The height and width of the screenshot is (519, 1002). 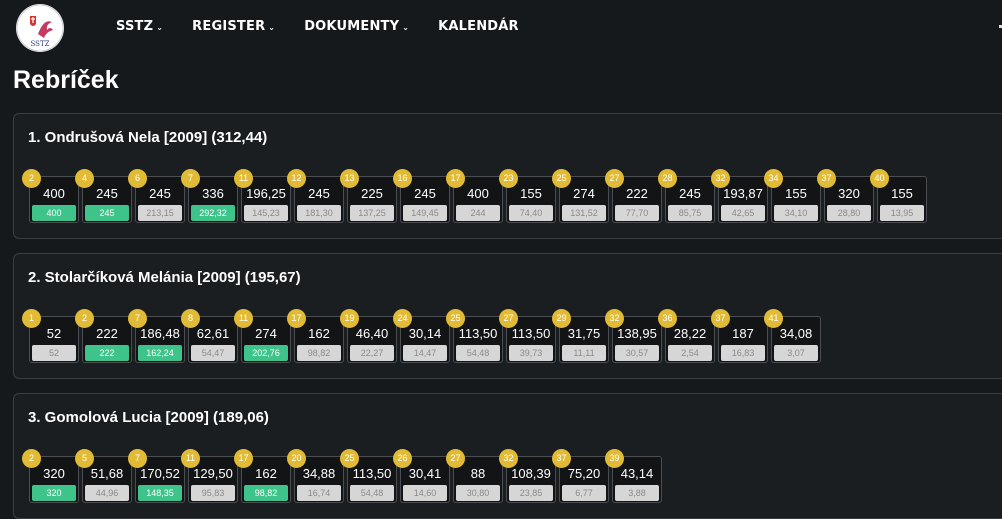 What do you see at coordinates (209, 196) in the screenshot?
I see `tournament-tile: 336 292,32 7` at bounding box center [209, 196].